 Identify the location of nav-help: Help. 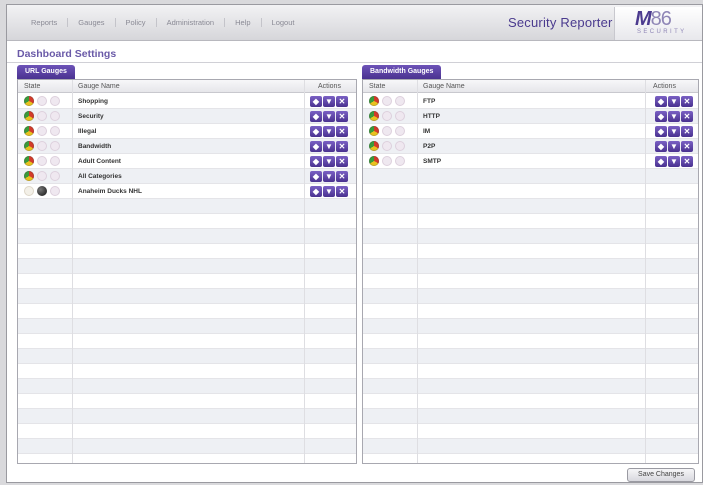
(243, 22).